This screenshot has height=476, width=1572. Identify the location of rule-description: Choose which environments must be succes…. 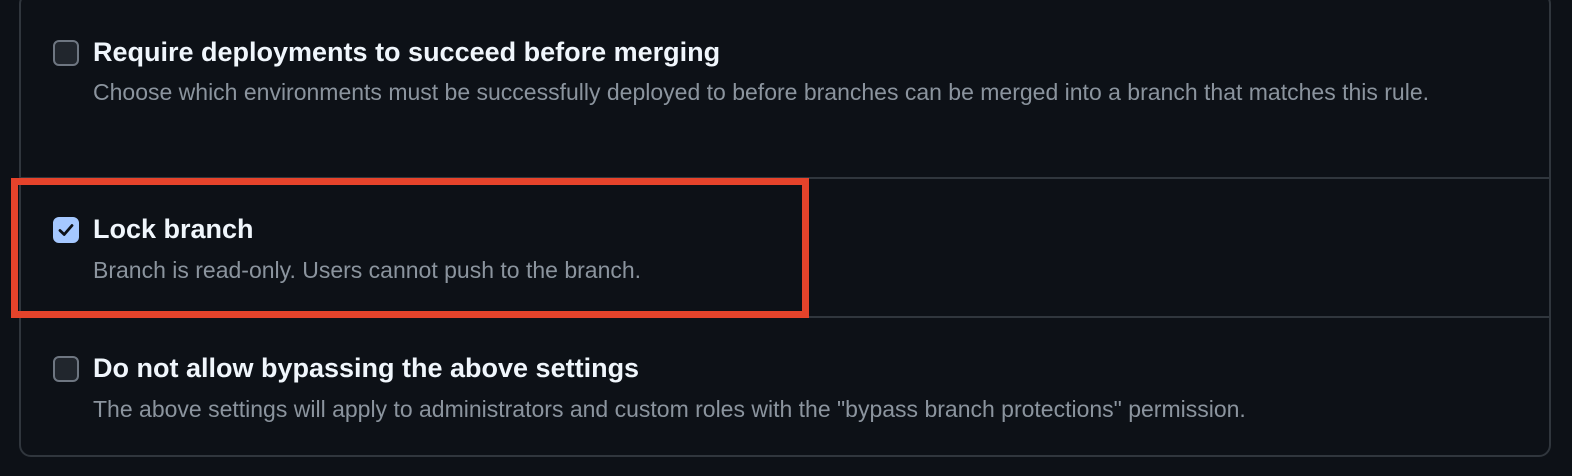
(761, 92).